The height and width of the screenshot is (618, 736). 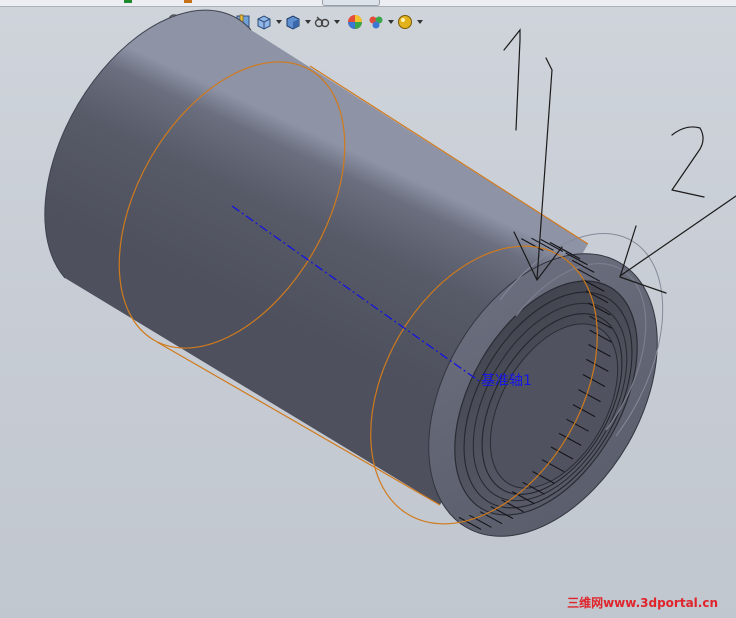 What do you see at coordinates (506, 381) in the screenshot?
I see `datum-axis-label: 基准轴1` at bounding box center [506, 381].